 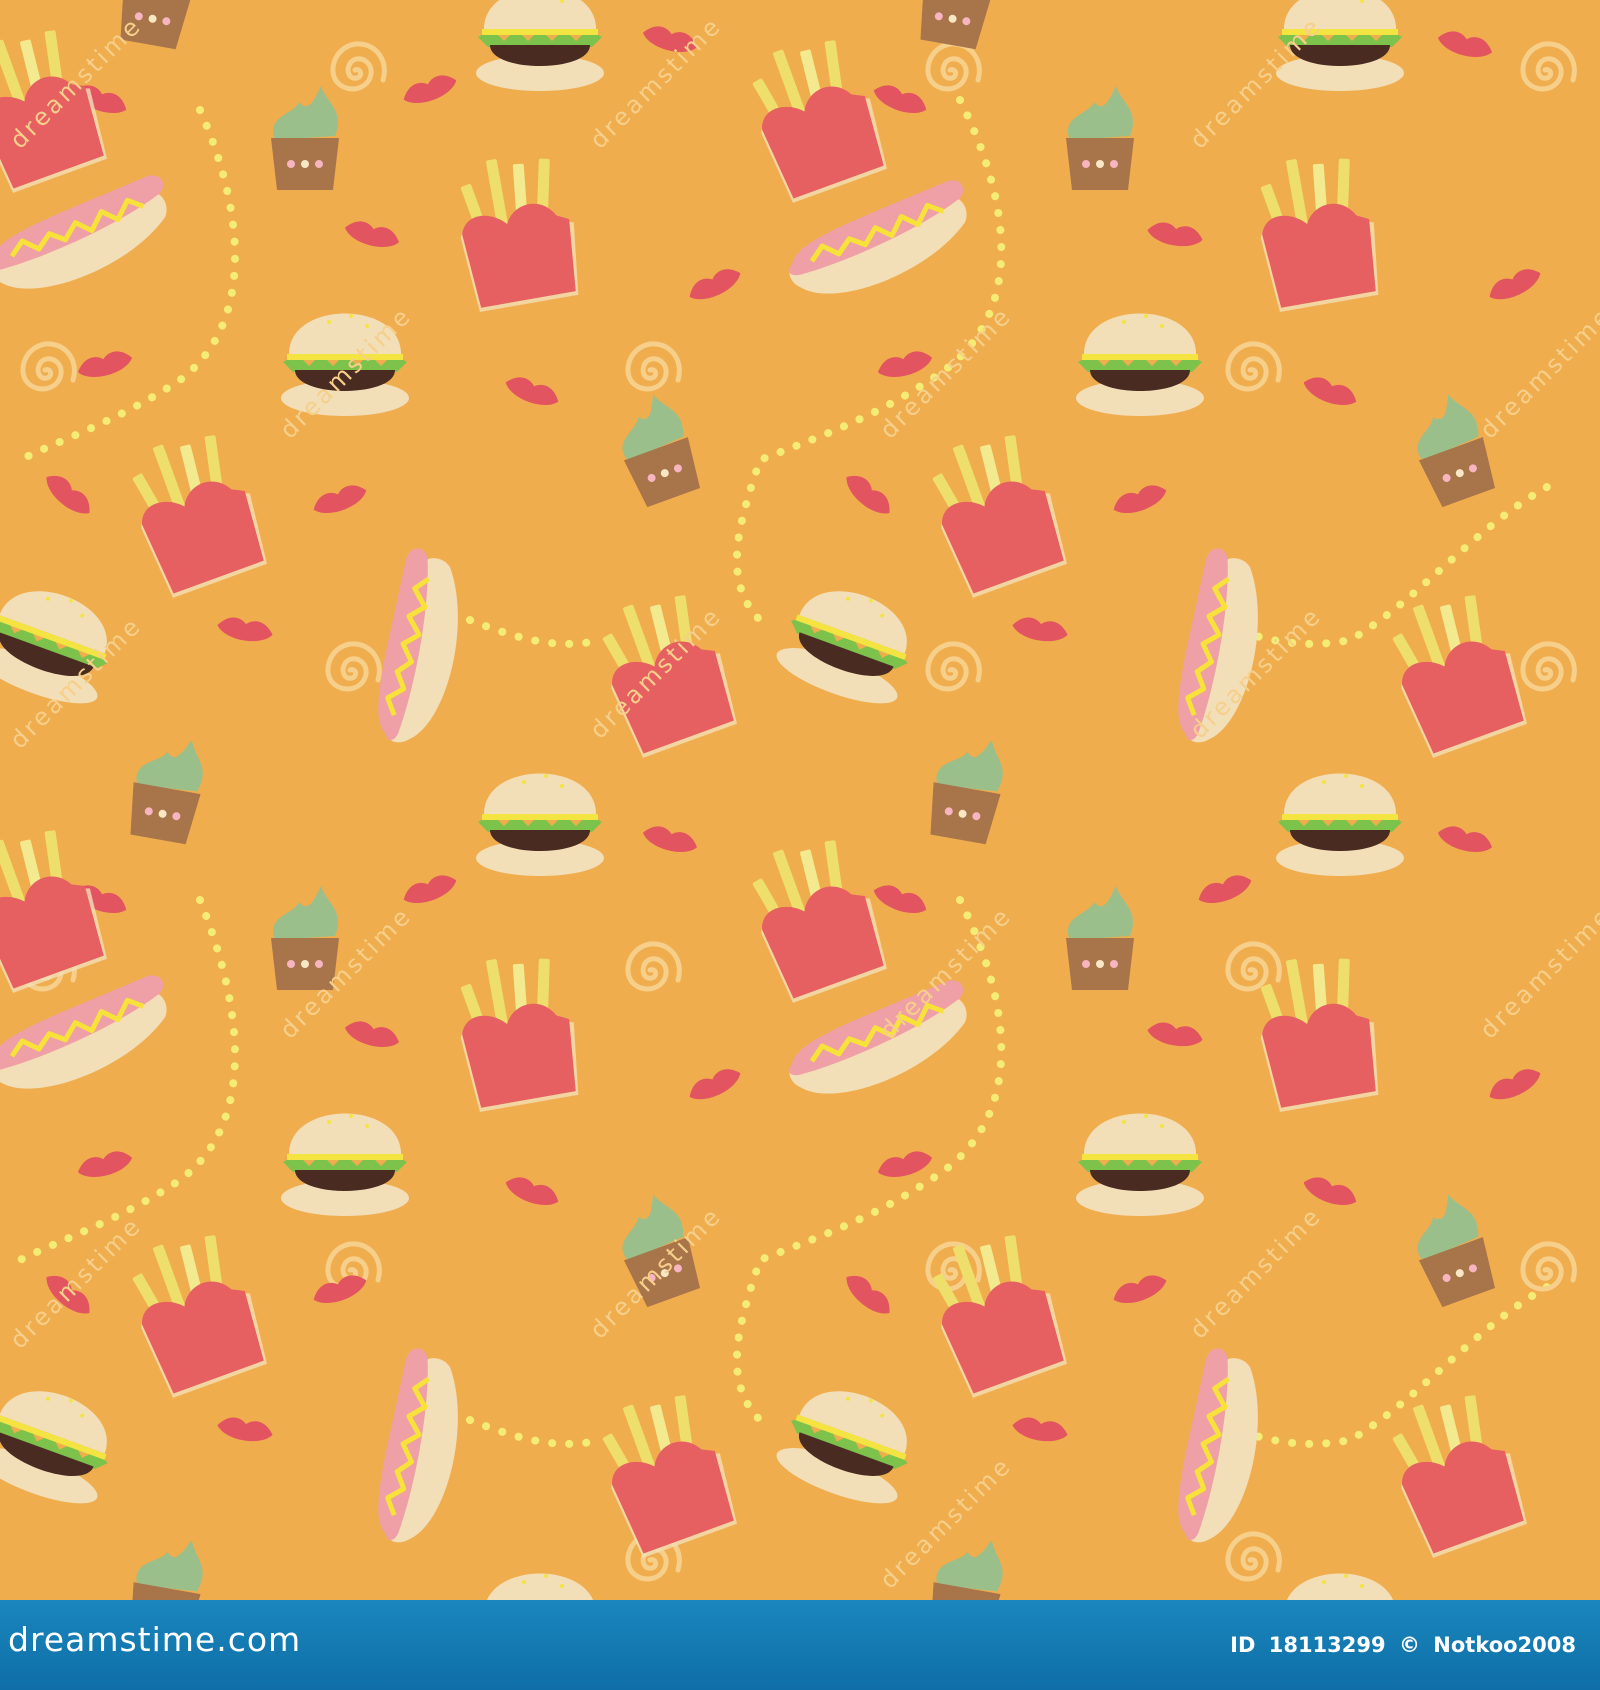 What do you see at coordinates (1327, 1645) in the screenshot?
I see `id-number: 18113299` at bounding box center [1327, 1645].